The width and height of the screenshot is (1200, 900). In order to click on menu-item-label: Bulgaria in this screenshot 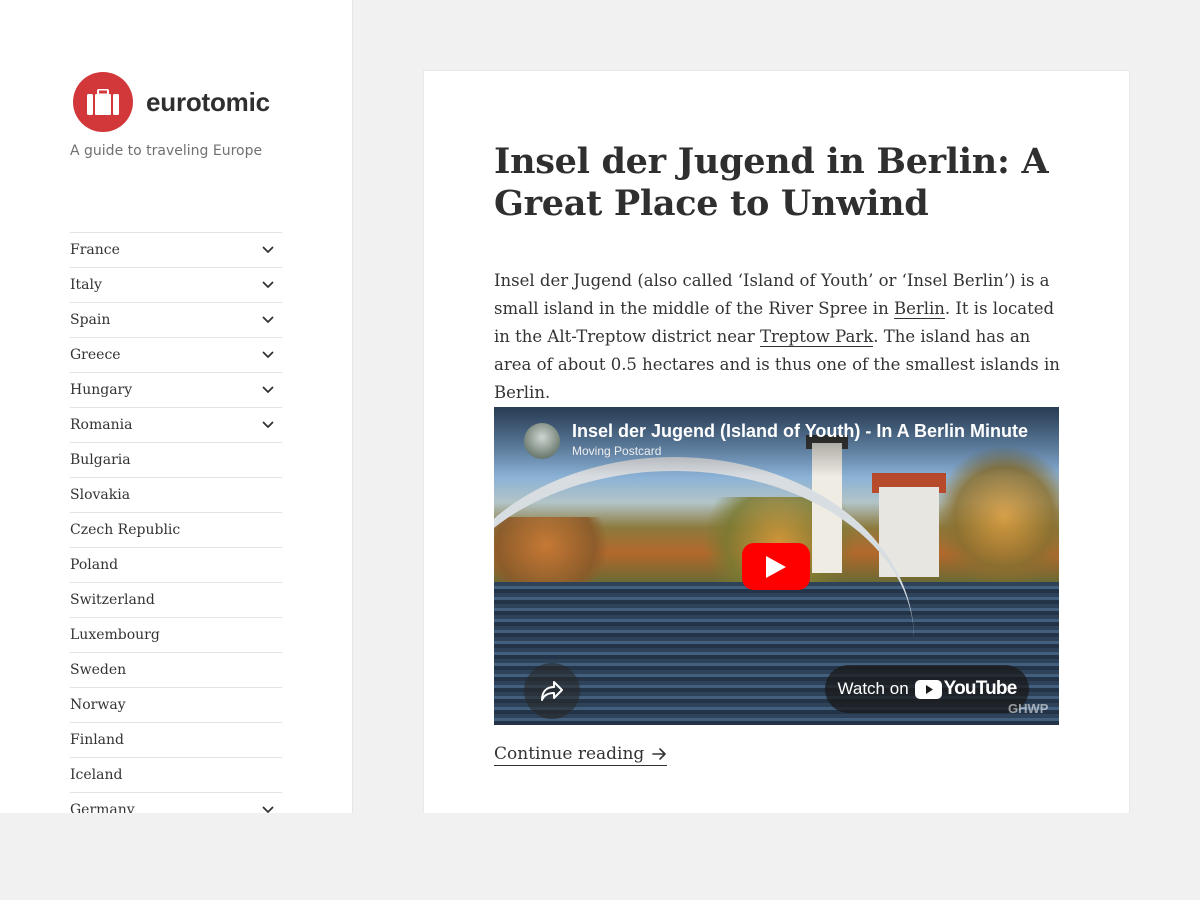, I will do `click(100, 460)`.